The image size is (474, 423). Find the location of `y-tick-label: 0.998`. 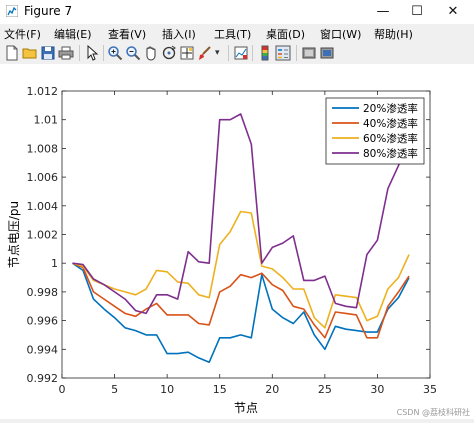

y-tick-label: 0.998 is located at coordinates (43, 292).